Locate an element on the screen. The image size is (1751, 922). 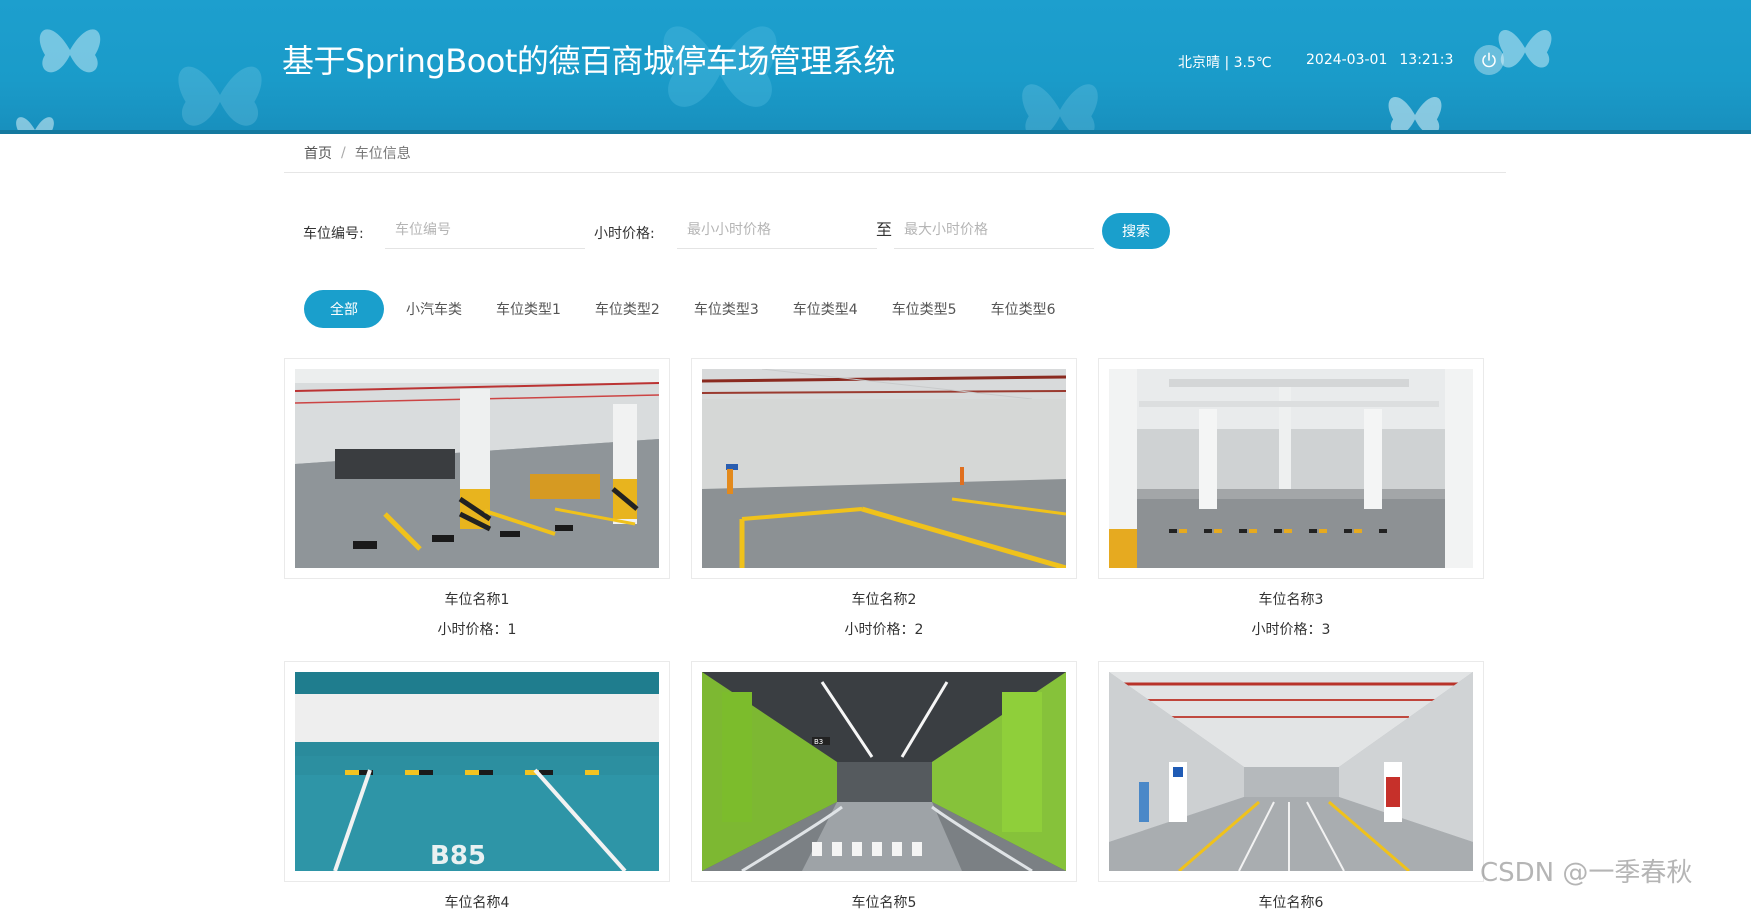
parking-space-card: 车位名称3 小时价格：3 is located at coordinates (1291, 498).